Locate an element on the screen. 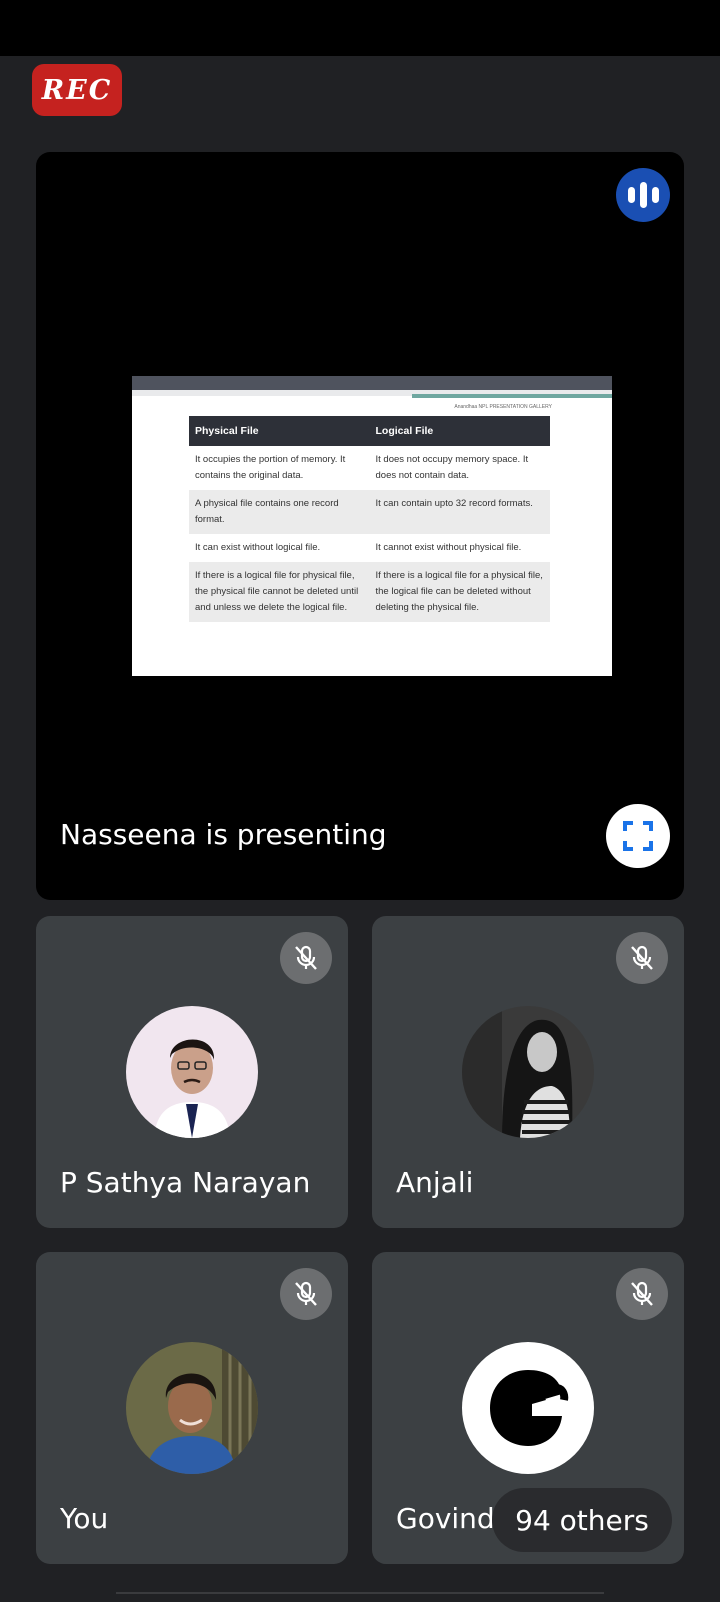  participant-tile: Anjali is located at coordinates (528, 1072).